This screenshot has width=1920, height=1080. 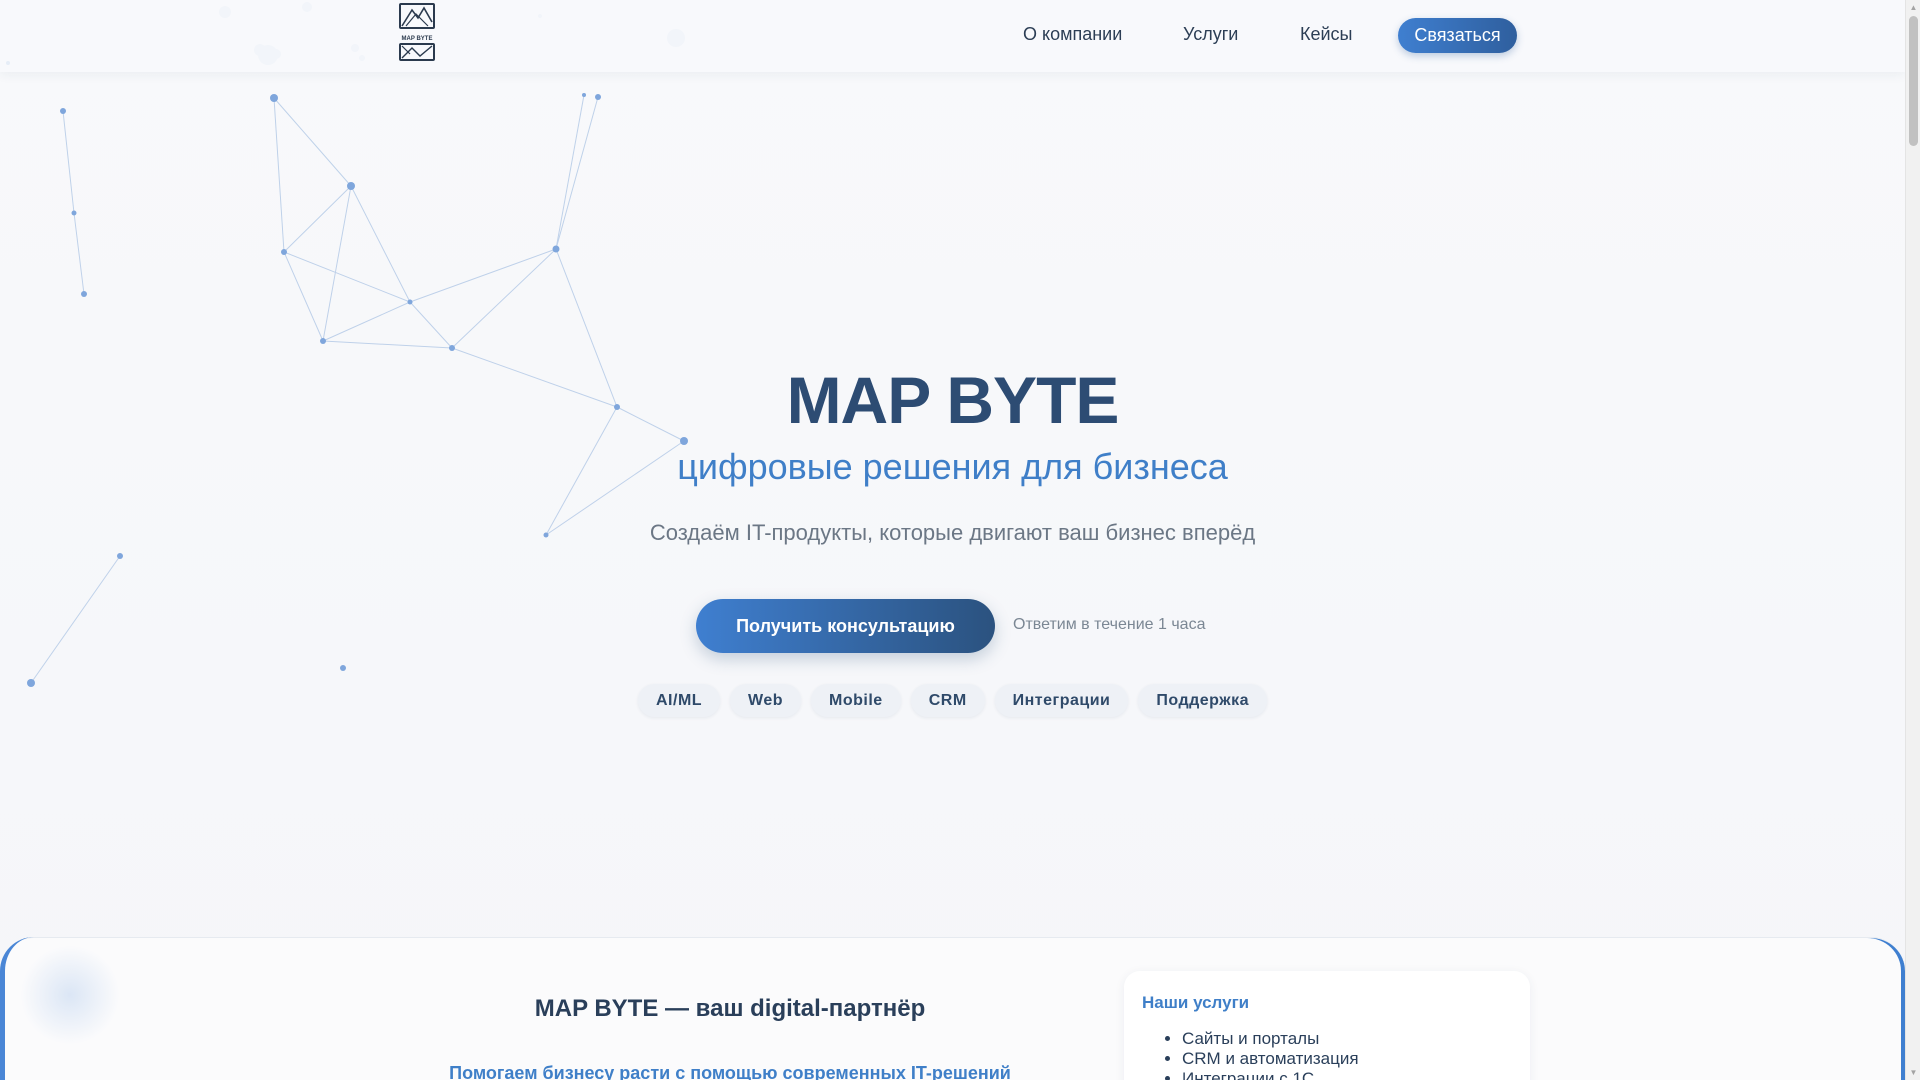 I want to click on services-title: Наши услуги, so click(x=1196, y=1002).